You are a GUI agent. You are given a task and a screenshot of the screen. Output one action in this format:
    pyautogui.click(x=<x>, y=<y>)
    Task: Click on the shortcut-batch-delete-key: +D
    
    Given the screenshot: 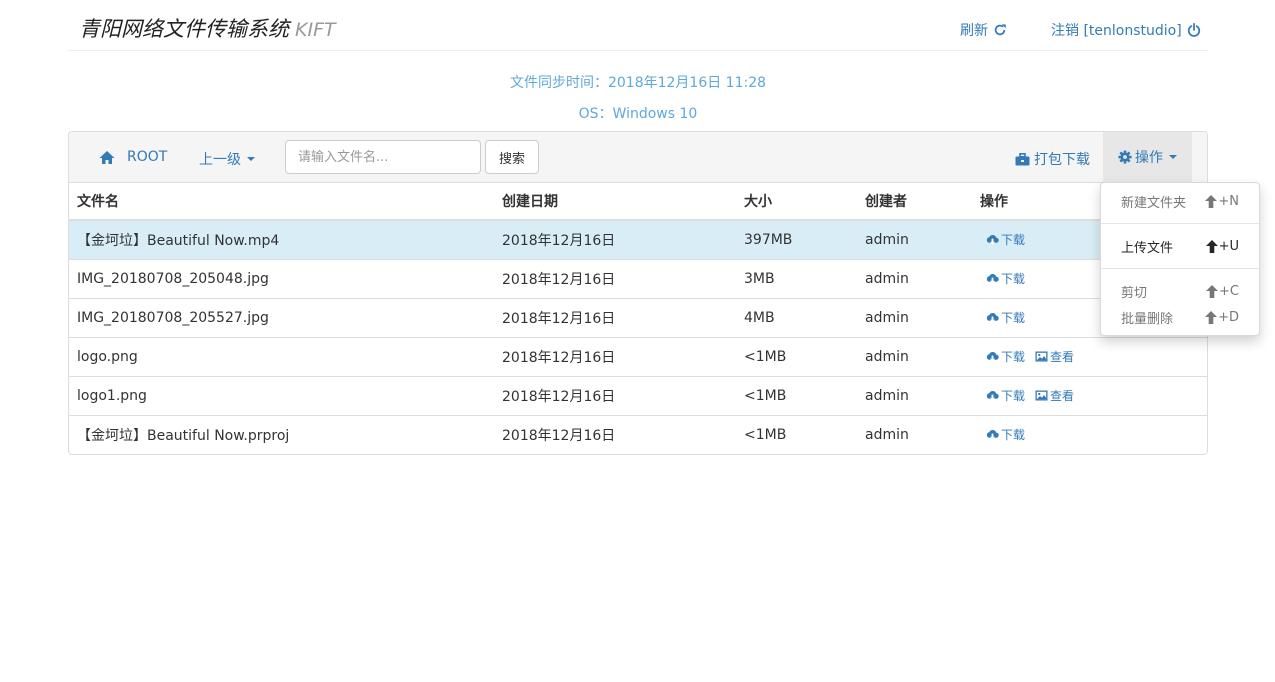 What is the action you would take?
    pyautogui.click(x=1228, y=317)
    